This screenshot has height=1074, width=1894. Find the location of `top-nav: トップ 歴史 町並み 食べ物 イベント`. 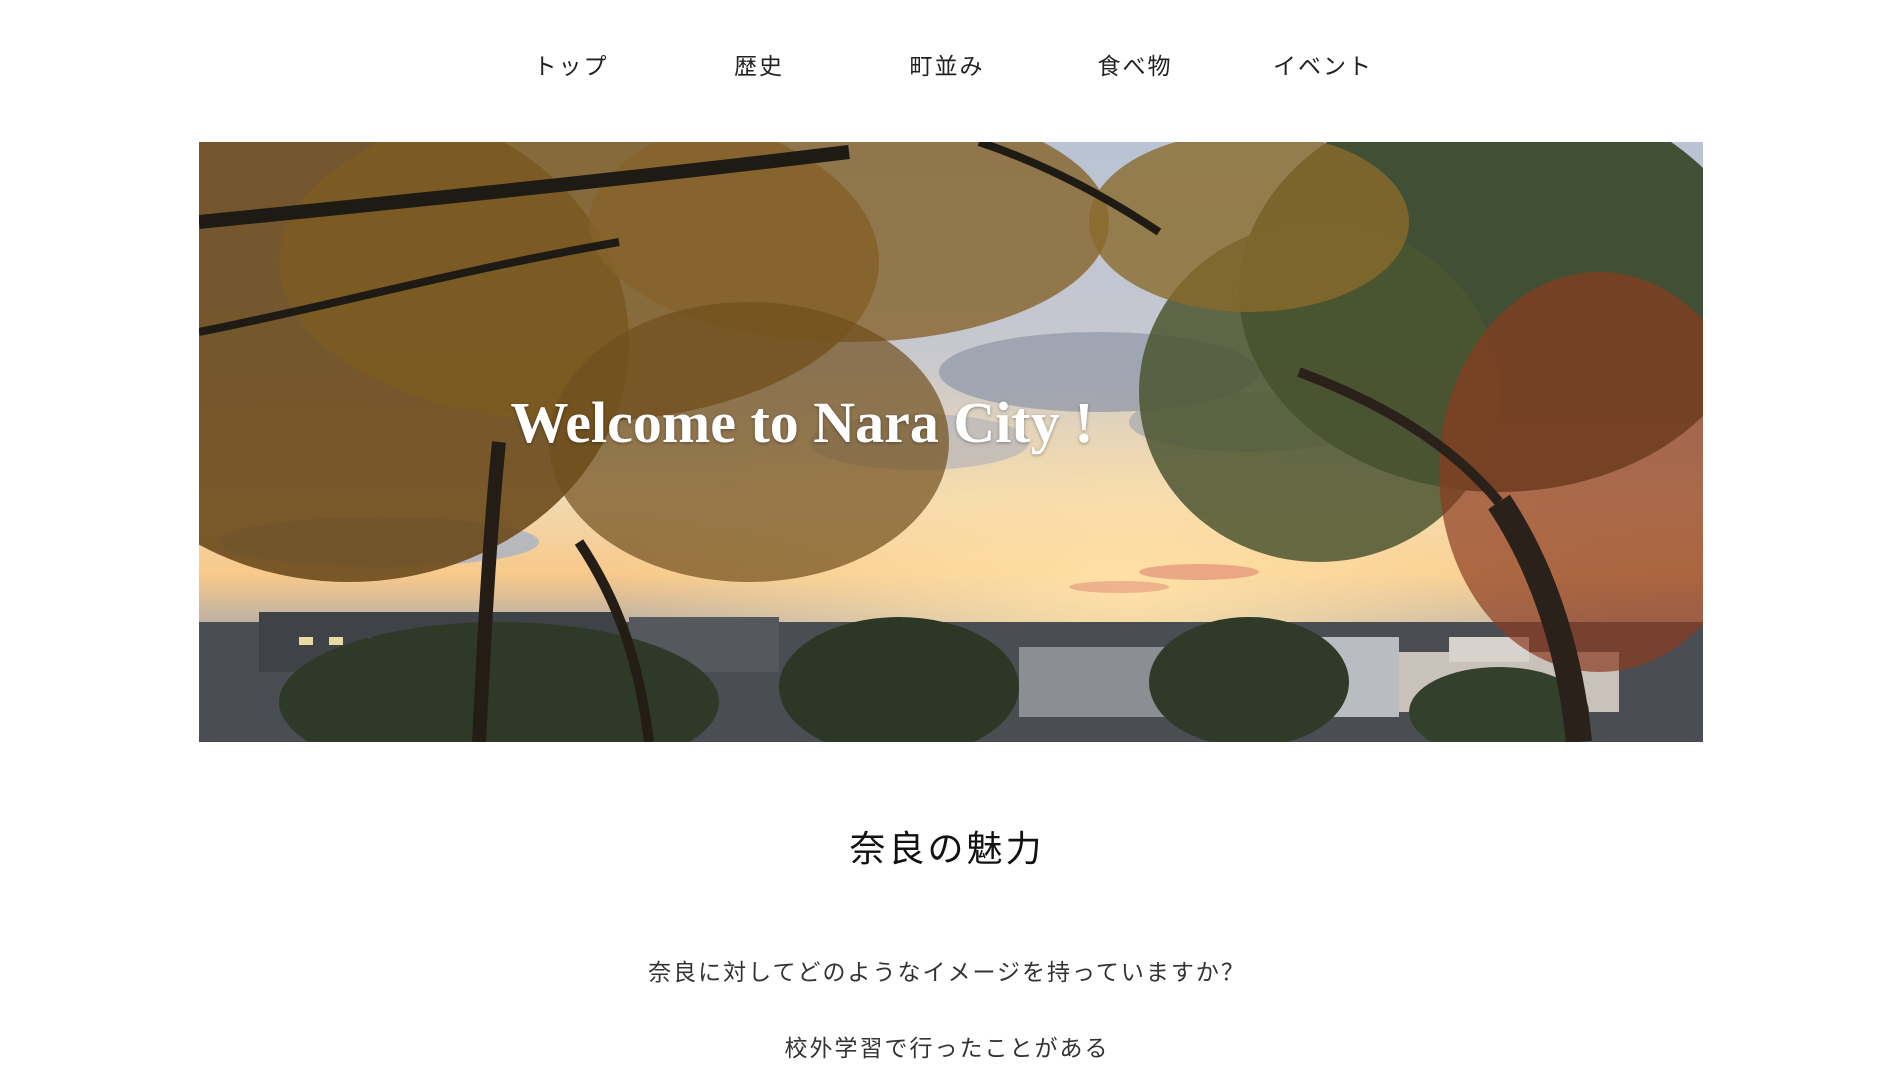

top-nav: トップ 歴史 町並み 食べ物 イベント is located at coordinates (947, 67).